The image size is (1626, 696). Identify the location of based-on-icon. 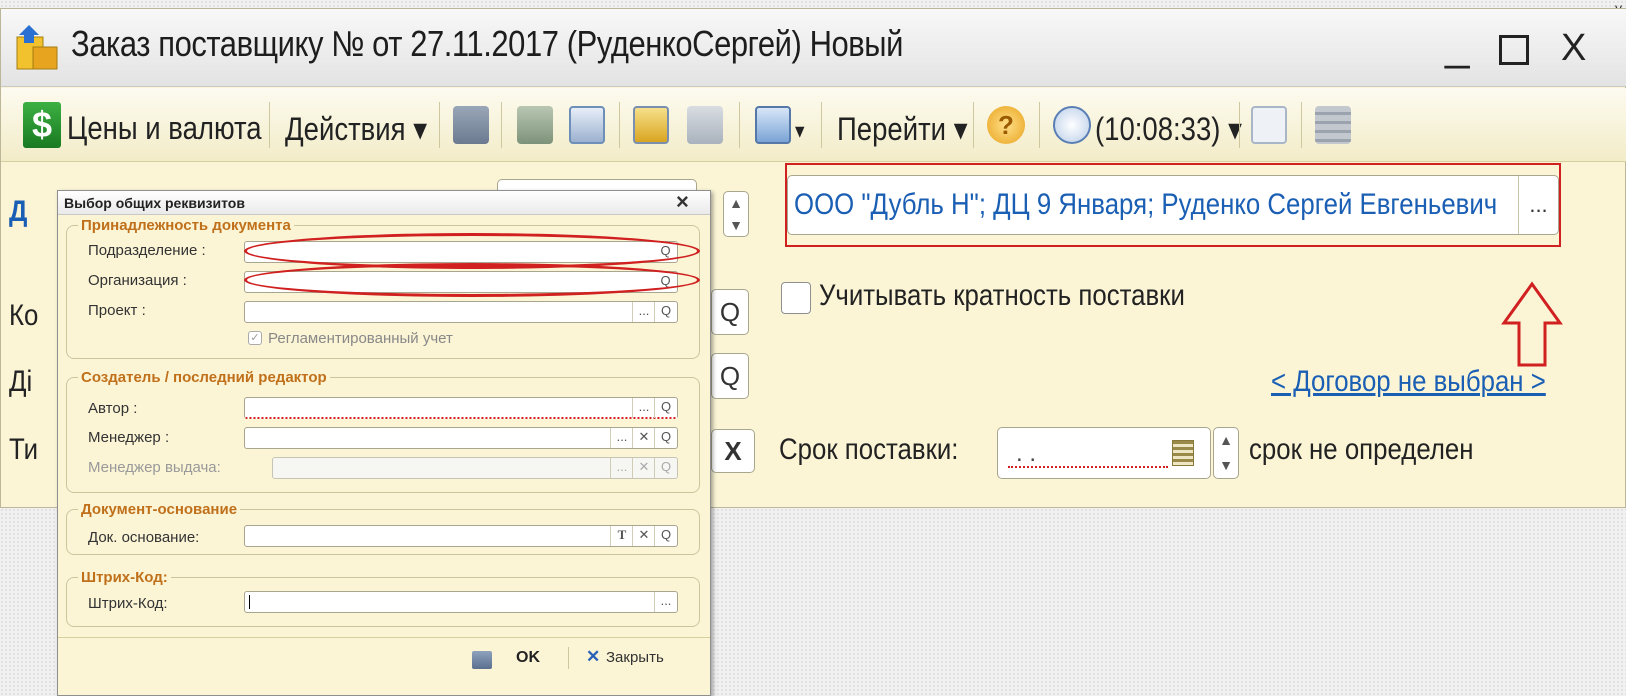
(773, 125).